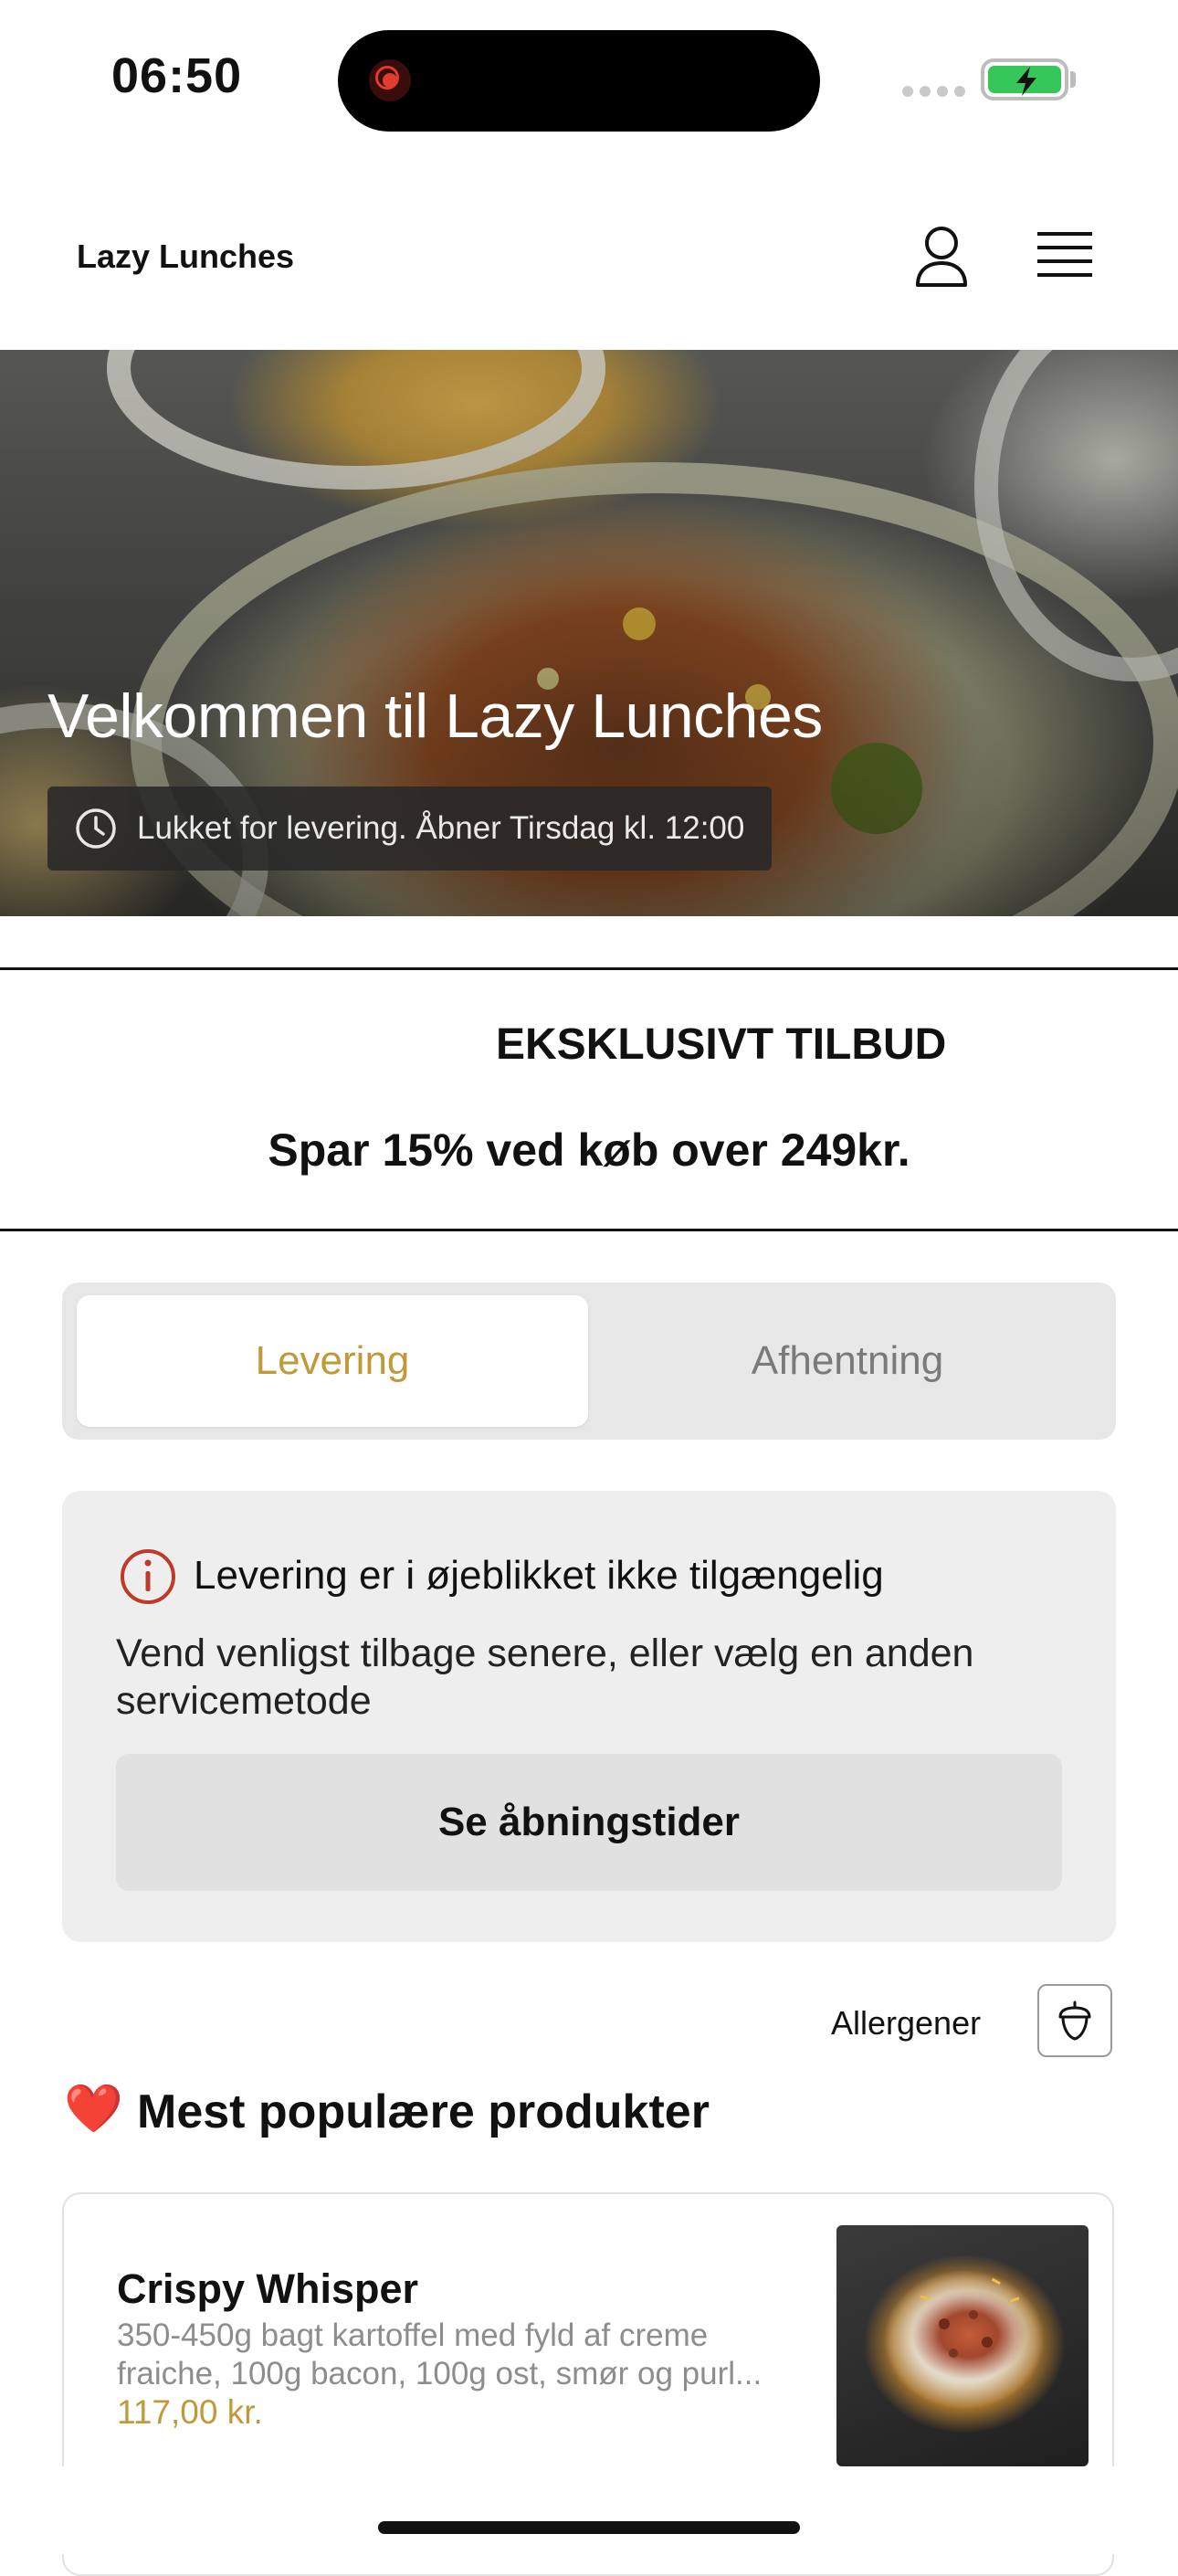 The height and width of the screenshot is (2576, 1178). What do you see at coordinates (185, 257) in the screenshot?
I see `brand-name: Lazy Lunches` at bounding box center [185, 257].